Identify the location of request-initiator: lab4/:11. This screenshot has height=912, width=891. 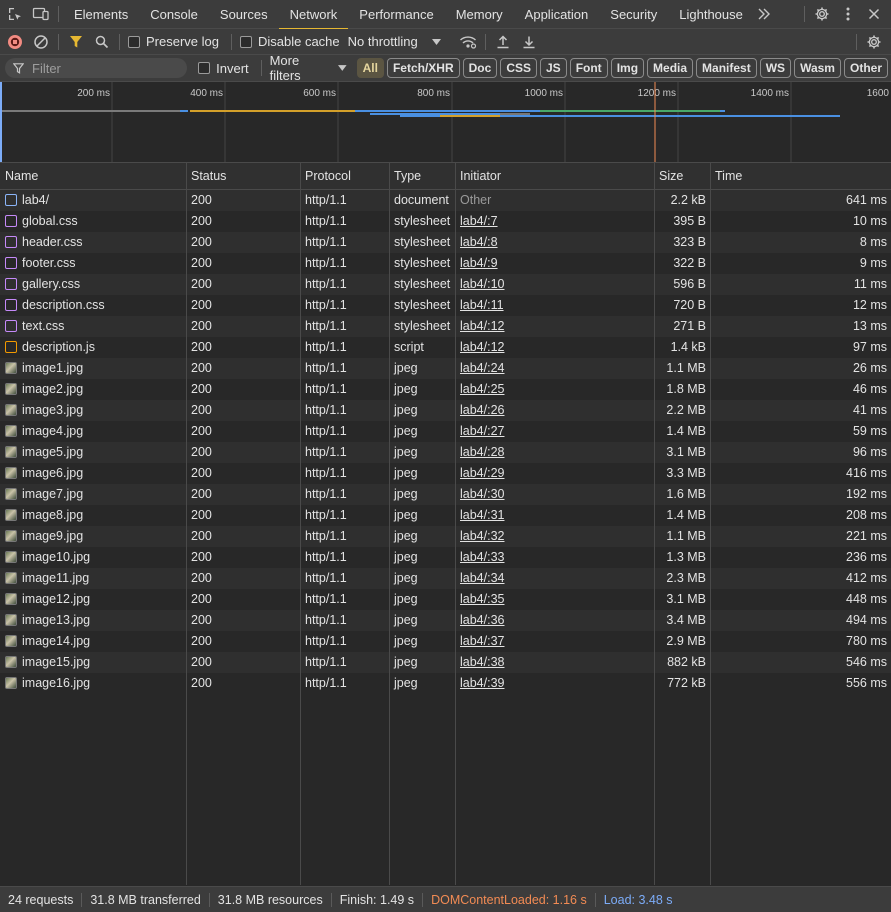
(554, 305).